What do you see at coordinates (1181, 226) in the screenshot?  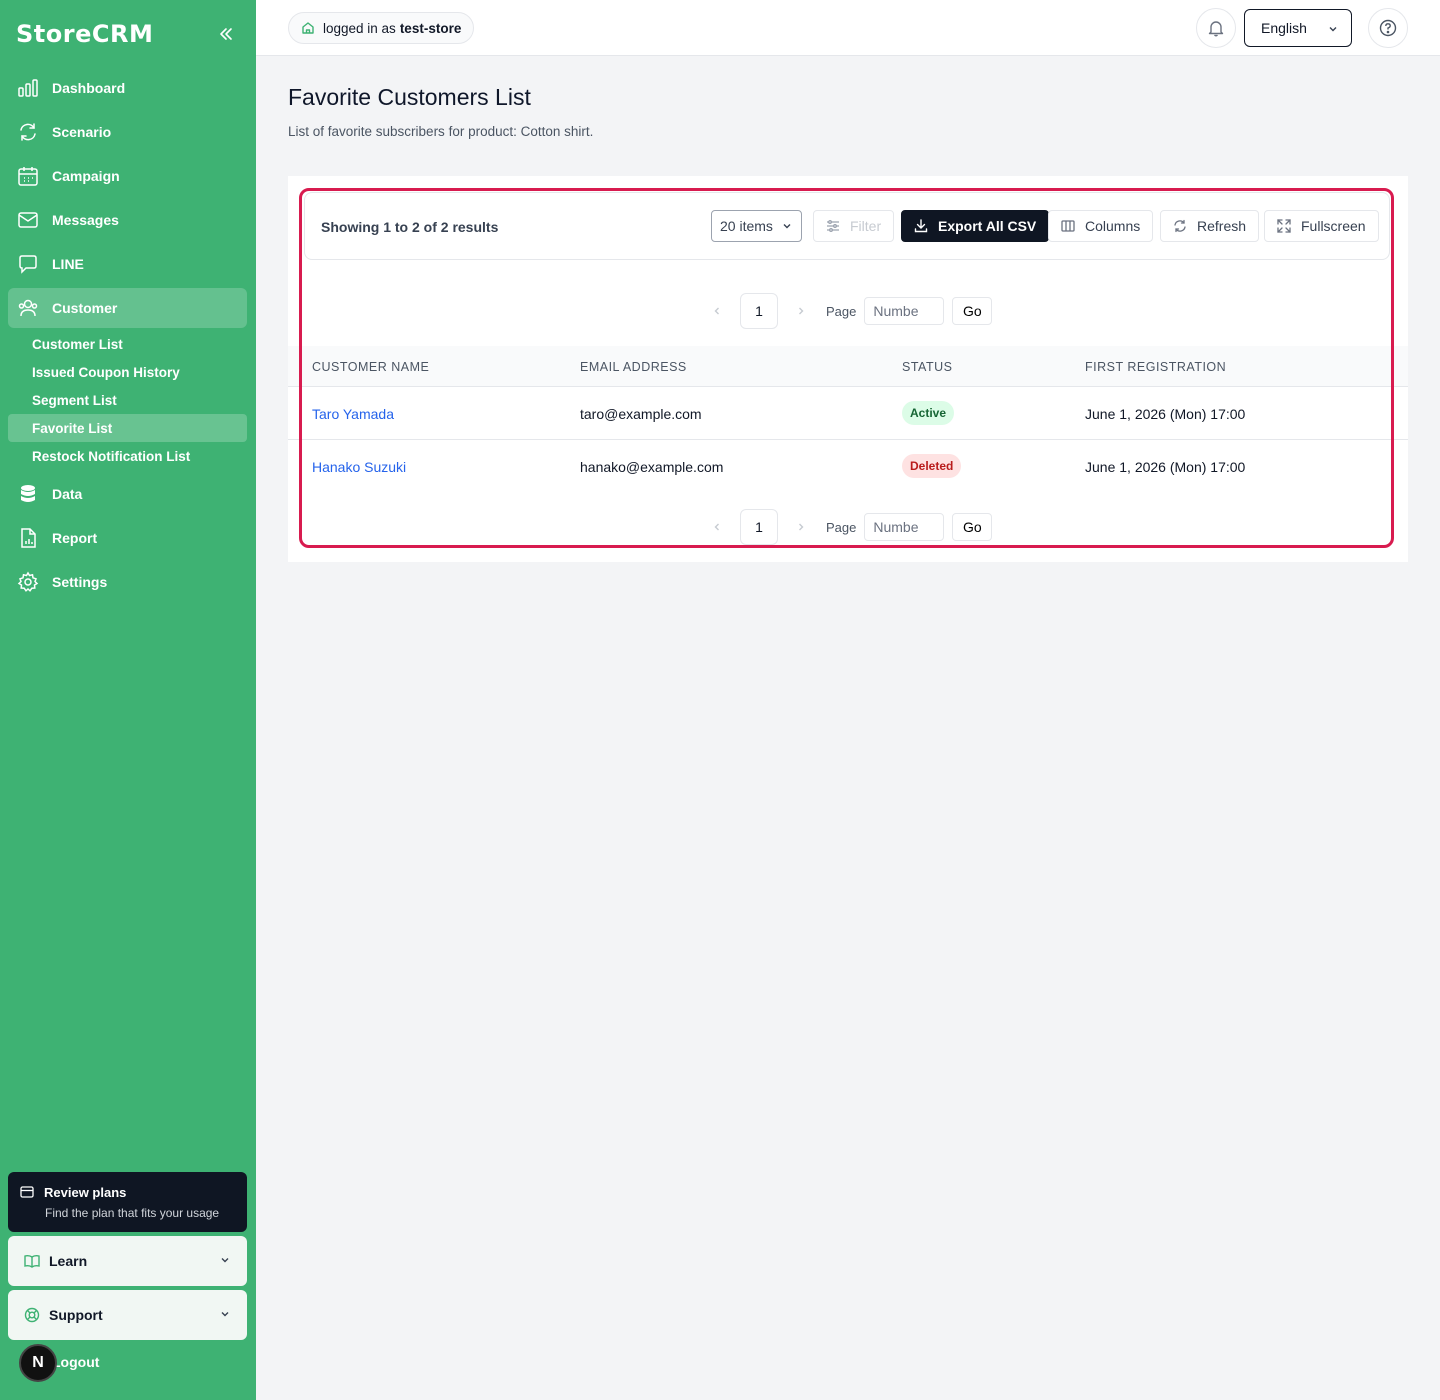 I see `refresh-icon` at bounding box center [1181, 226].